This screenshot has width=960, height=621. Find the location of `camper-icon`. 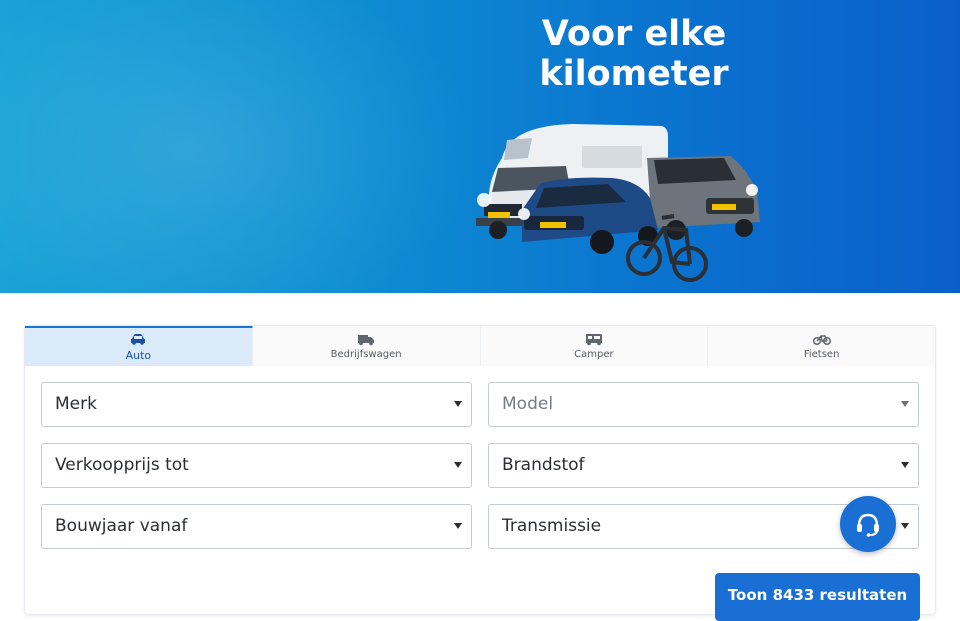

camper-icon is located at coordinates (593, 340).